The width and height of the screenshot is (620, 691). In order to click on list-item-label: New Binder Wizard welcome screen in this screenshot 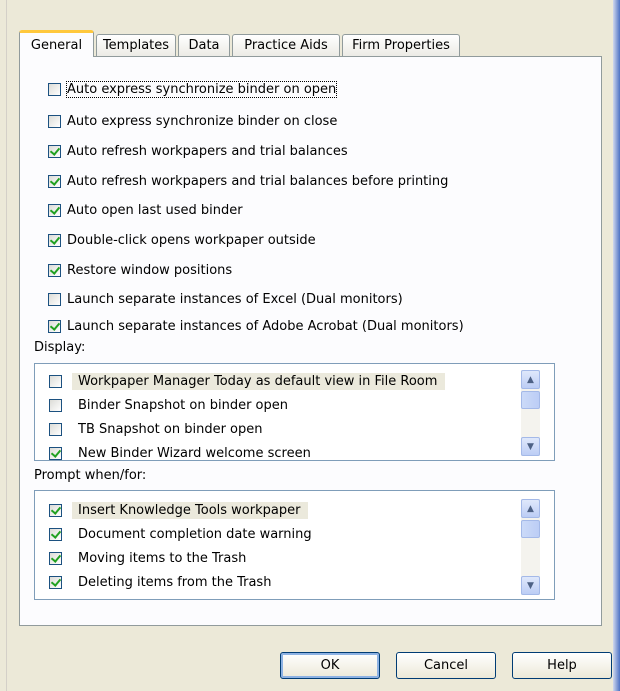, I will do `click(194, 453)`.